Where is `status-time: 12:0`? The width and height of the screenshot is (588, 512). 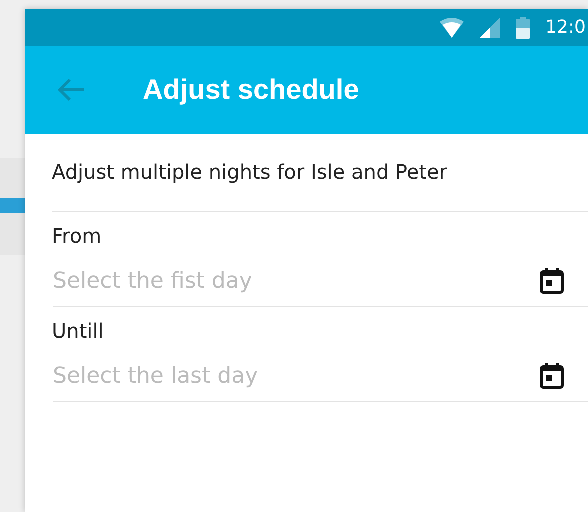 status-time: 12:0 is located at coordinates (566, 27).